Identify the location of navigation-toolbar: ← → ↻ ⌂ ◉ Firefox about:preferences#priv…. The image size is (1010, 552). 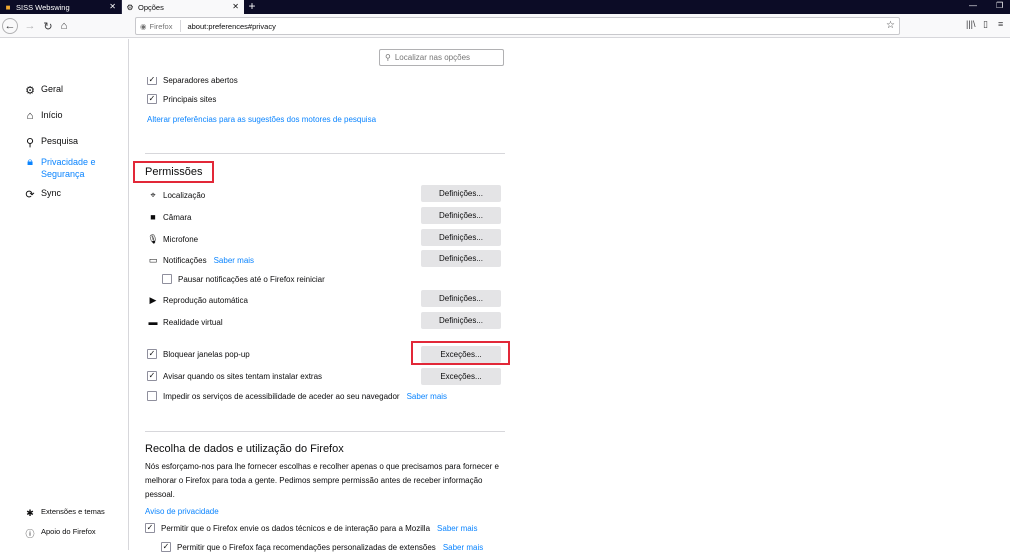
(505, 26).